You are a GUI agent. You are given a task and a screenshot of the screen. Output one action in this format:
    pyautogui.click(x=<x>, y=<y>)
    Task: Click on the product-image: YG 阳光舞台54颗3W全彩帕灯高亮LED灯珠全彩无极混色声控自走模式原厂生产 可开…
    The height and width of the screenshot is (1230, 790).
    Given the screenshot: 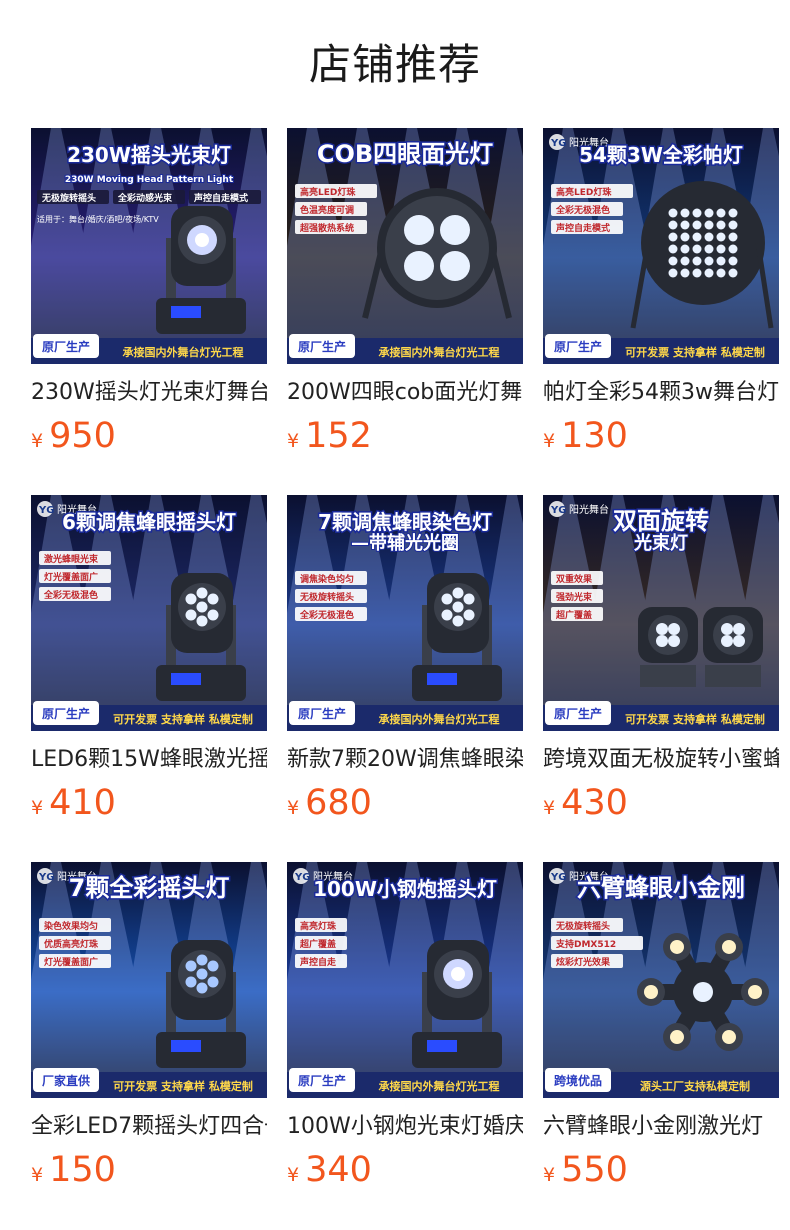 What is the action you would take?
    pyautogui.click(x=661, y=246)
    